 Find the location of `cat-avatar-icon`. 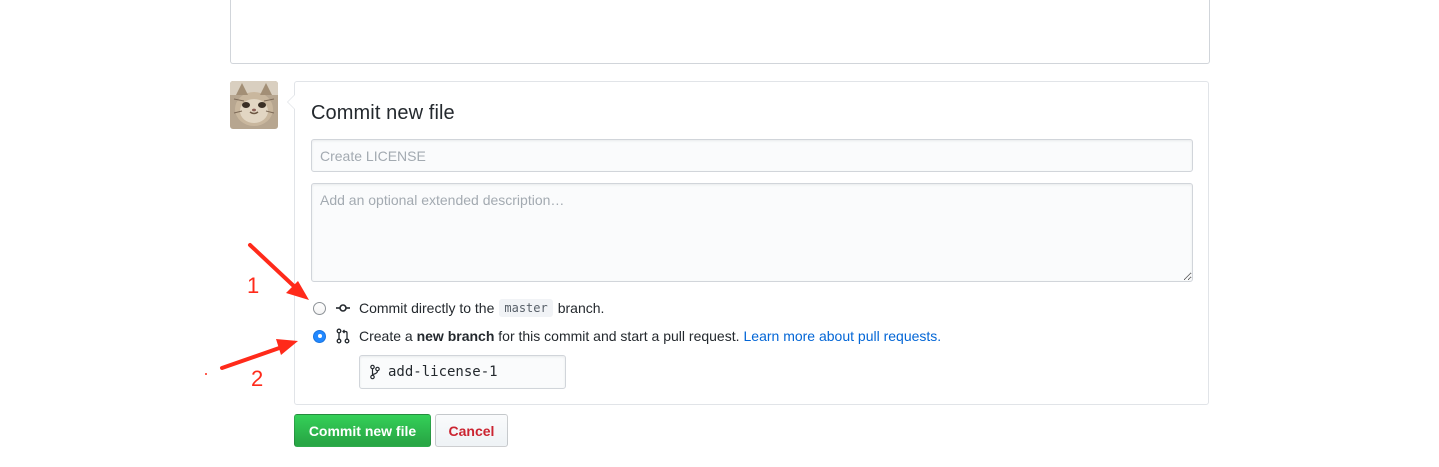

cat-avatar-icon is located at coordinates (254, 105).